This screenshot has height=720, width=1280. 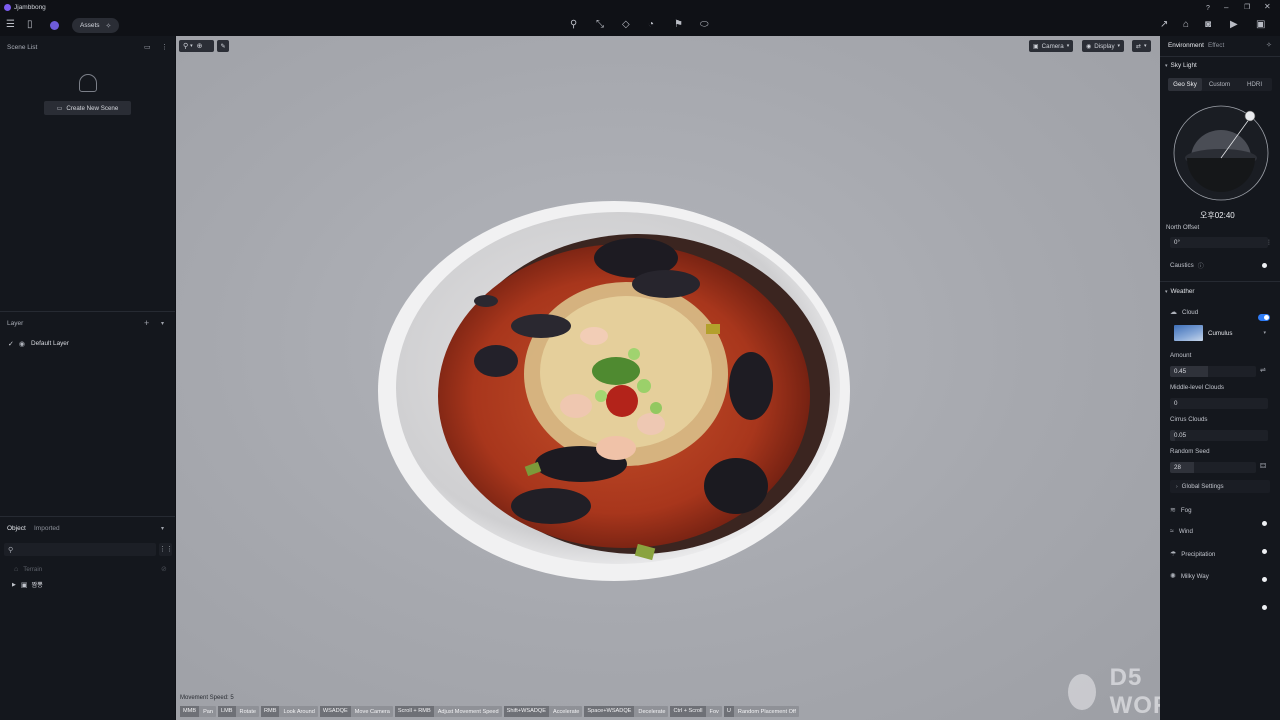 What do you see at coordinates (190, 711) in the screenshot?
I see `shortcut-key: MMB` at bounding box center [190, 711].